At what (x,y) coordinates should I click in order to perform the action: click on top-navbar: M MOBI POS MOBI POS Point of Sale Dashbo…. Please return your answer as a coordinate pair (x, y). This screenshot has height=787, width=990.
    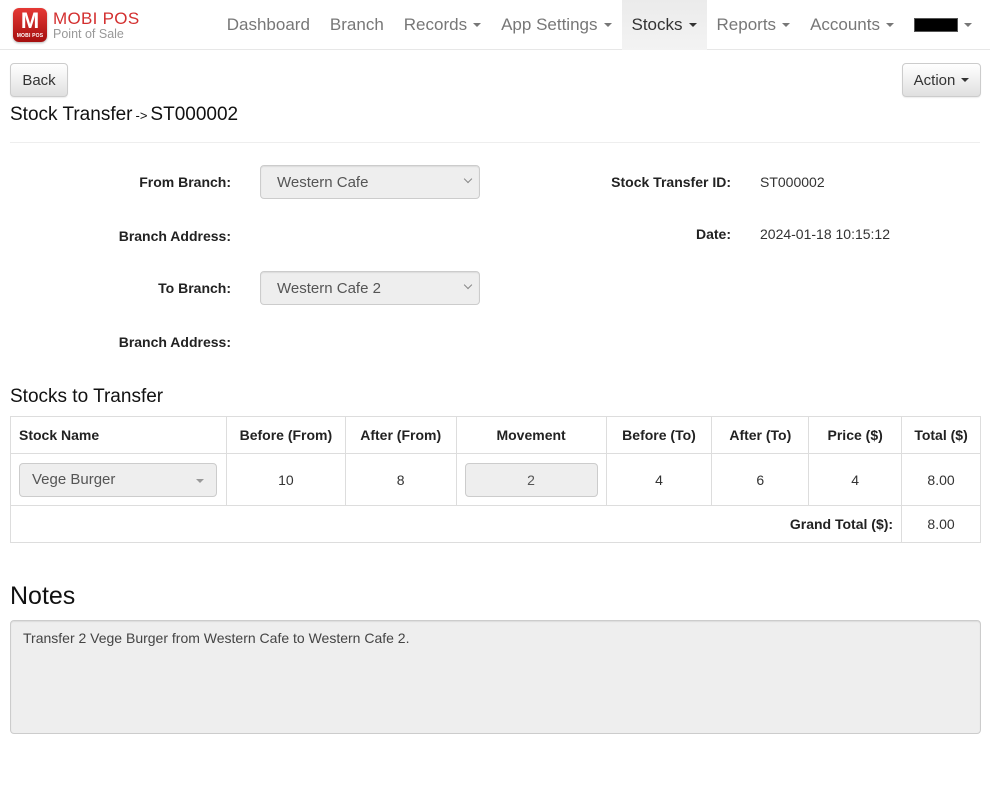
    Looking at the image, I should click on (495, 25).